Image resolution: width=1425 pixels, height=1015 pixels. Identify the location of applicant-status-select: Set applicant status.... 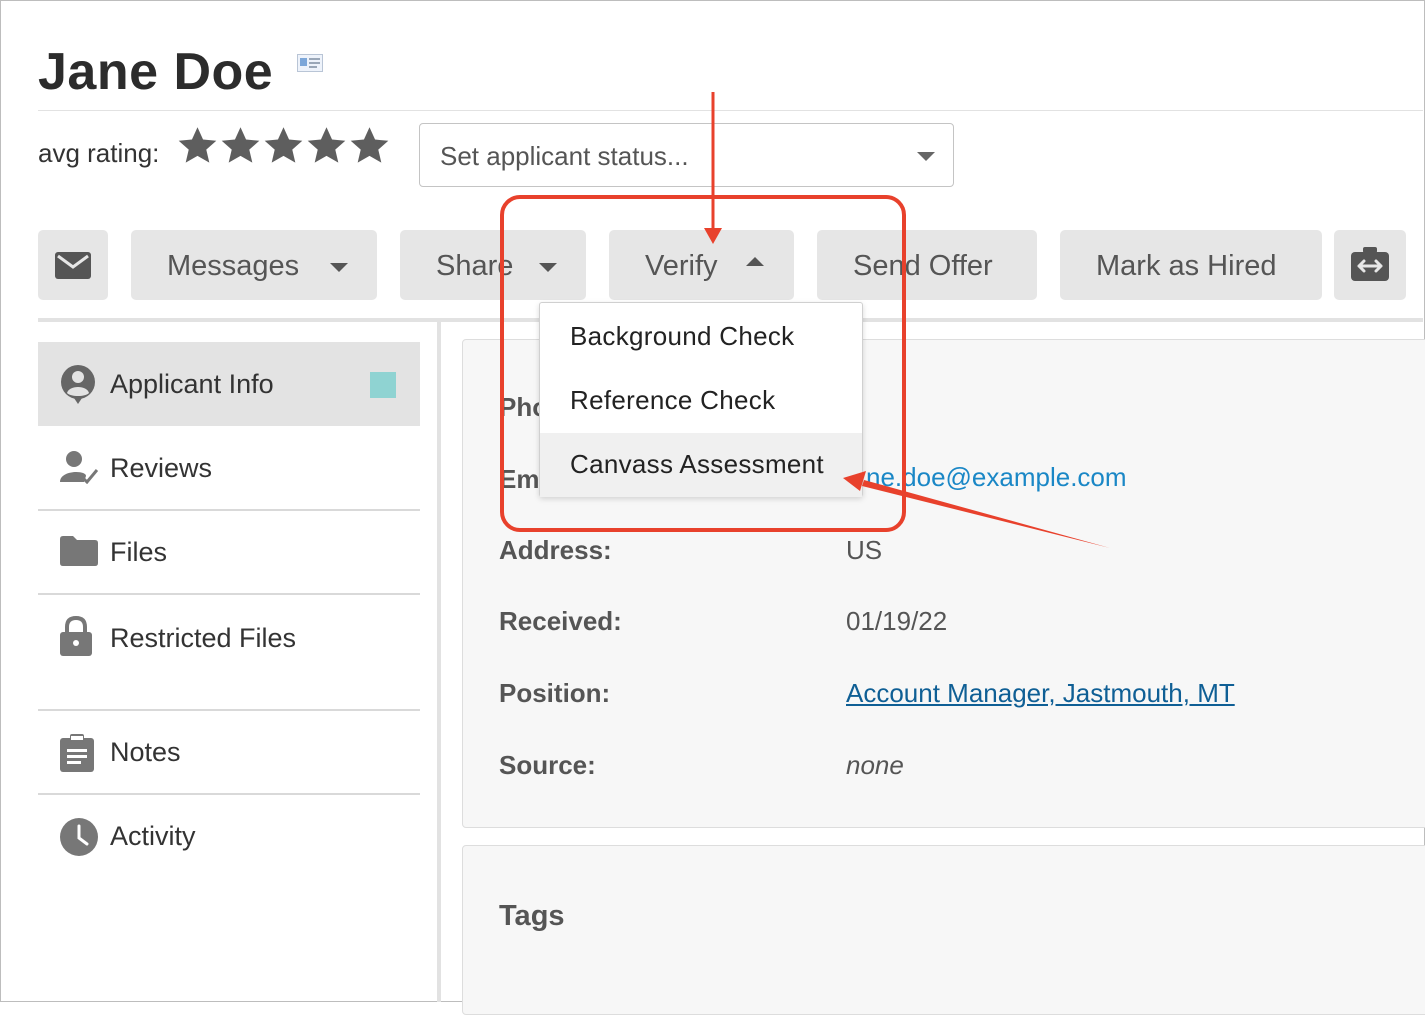
(686, 155).